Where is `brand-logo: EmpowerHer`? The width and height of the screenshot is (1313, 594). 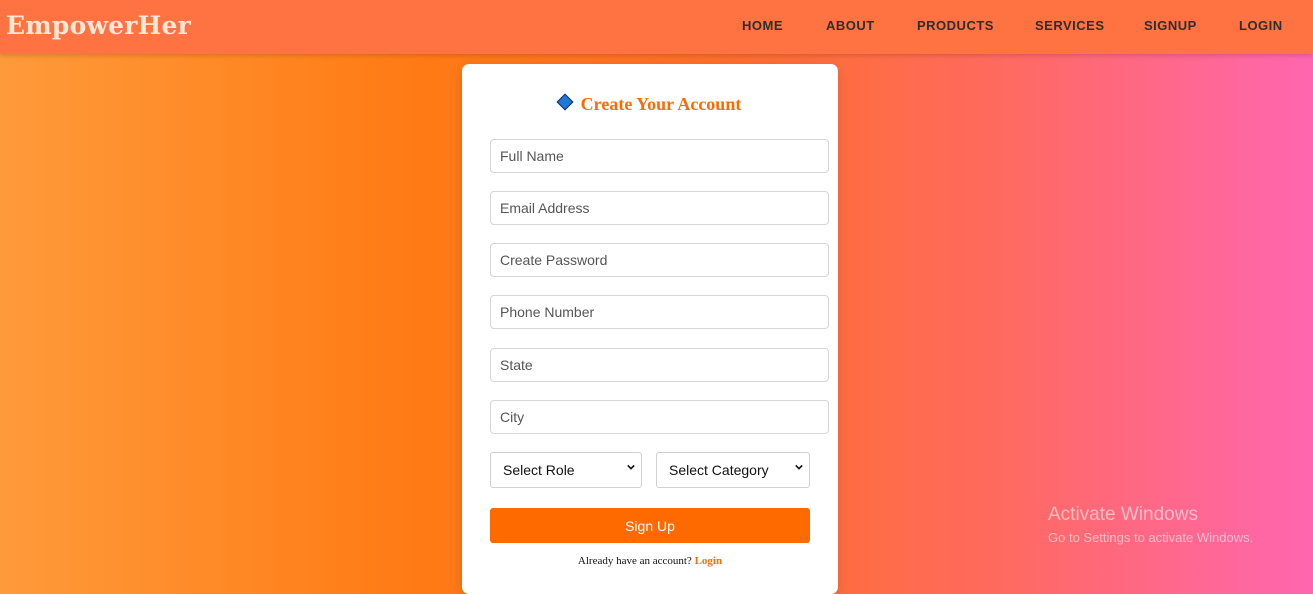
brand-logo: EmpowerHer is located at coordinates (98, 25).